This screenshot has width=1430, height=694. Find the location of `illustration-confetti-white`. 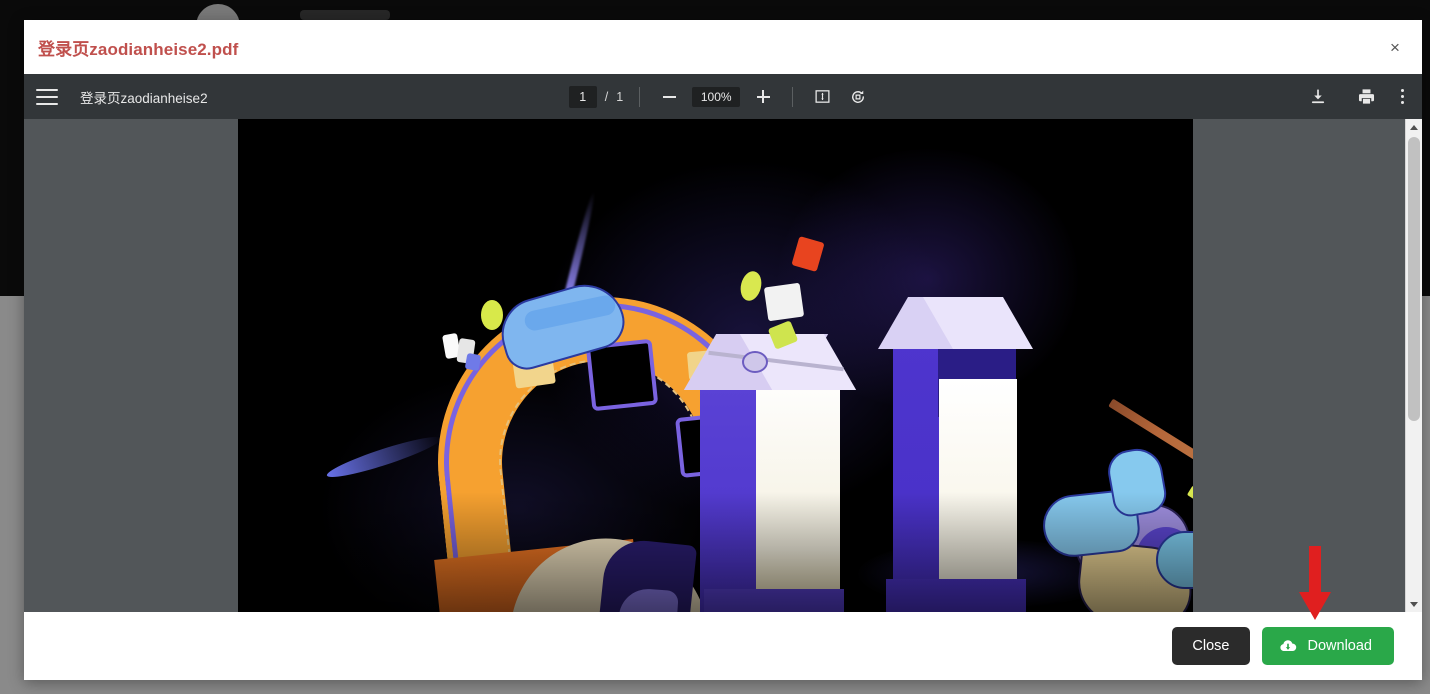

illustration-confetti-white is located at coordinates (784, 302).